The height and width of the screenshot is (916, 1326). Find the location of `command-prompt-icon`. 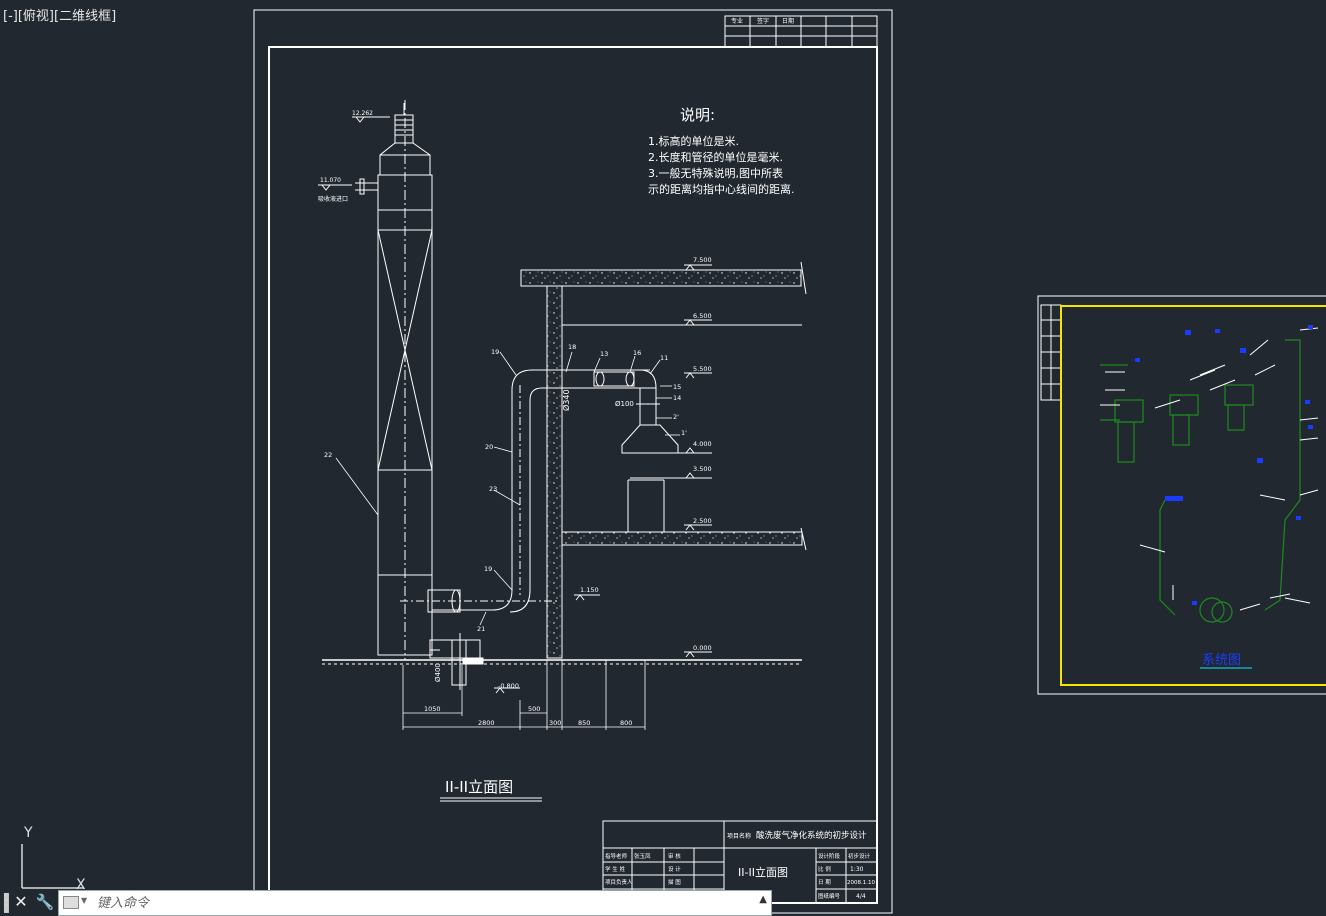

command-prompt-icon is located at coordinates (71, 902).